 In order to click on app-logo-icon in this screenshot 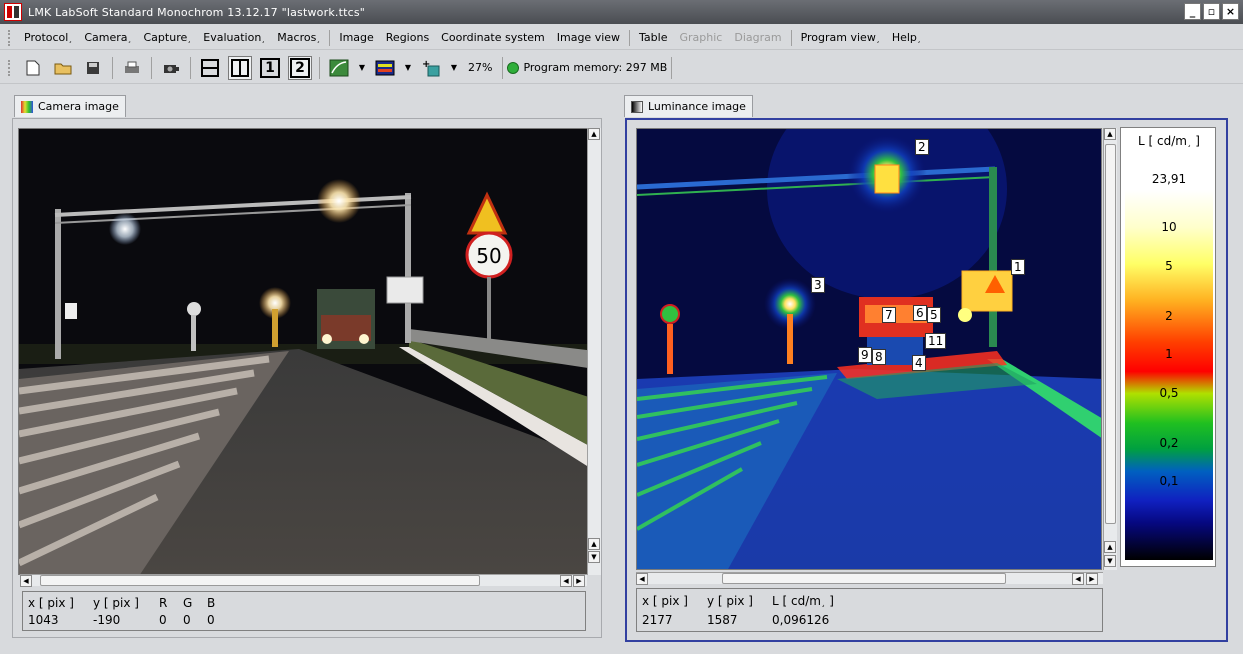, I will do `click(13, 12)`.